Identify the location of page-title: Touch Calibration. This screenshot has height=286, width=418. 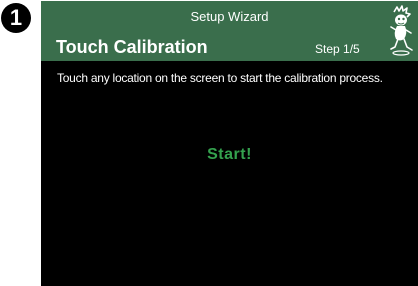
(132, 47).